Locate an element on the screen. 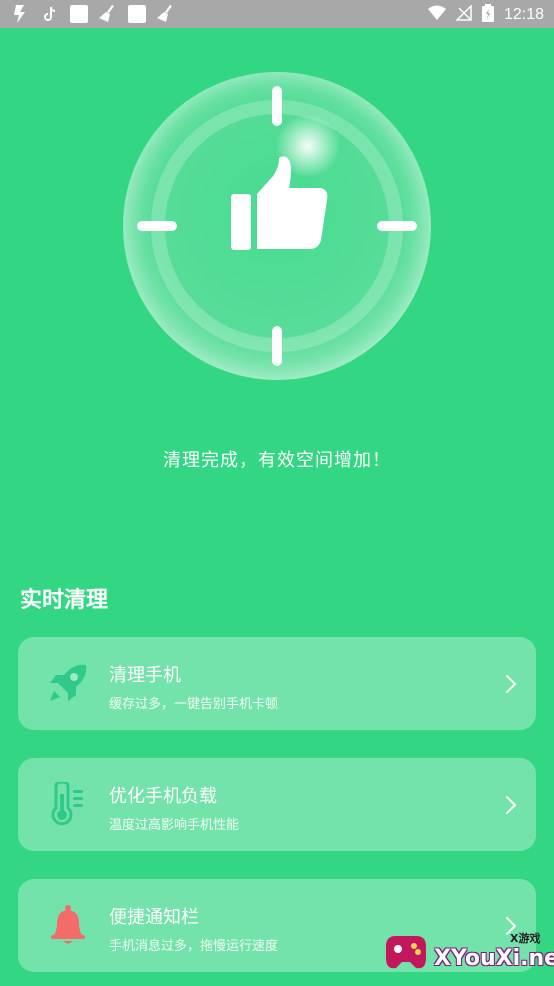 The image size is (554, 986). thumbs-up-icon is located at coordinates (279, 203).